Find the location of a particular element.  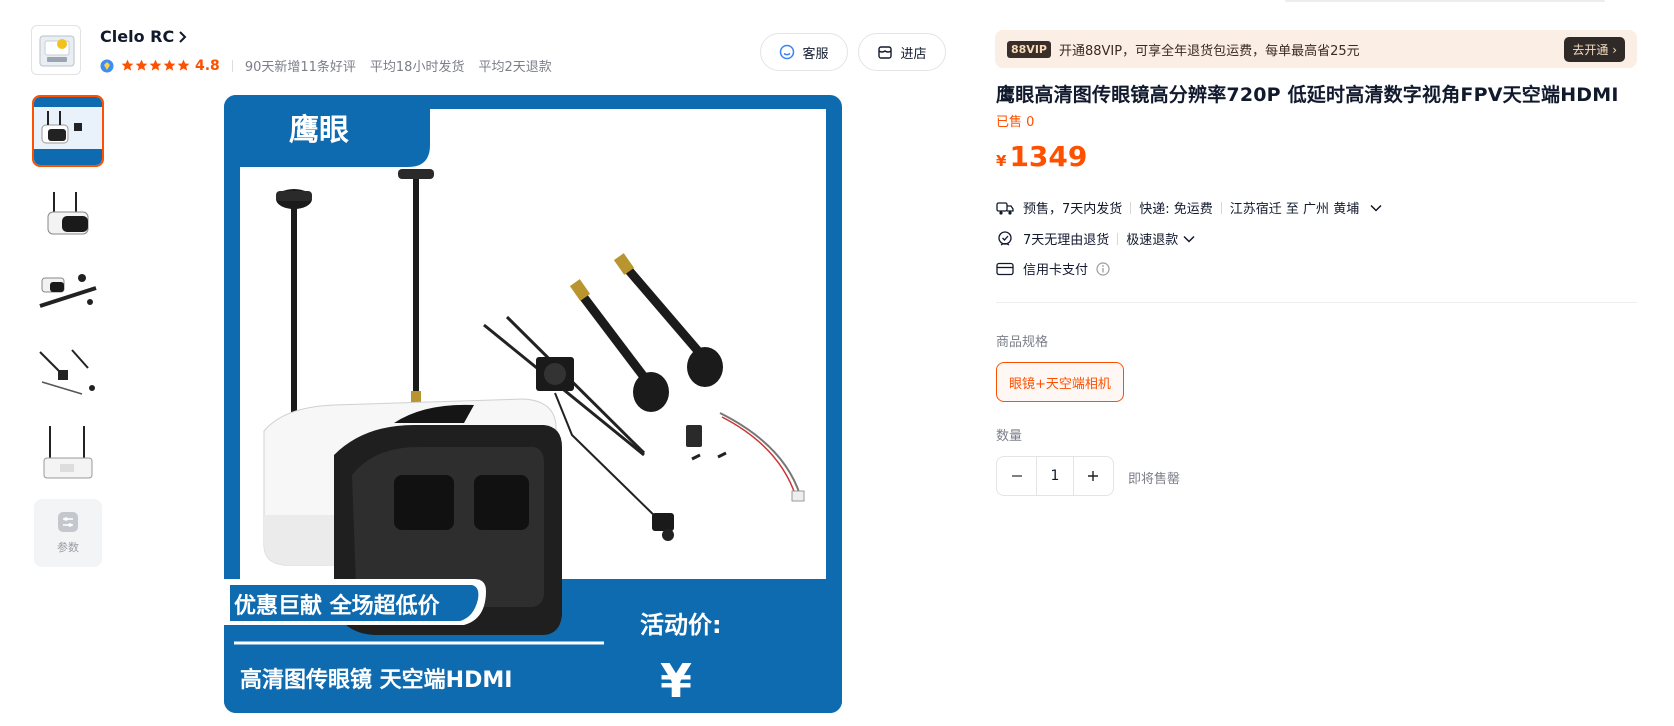

chat-smile-icon is located at coordinates (787, 52).